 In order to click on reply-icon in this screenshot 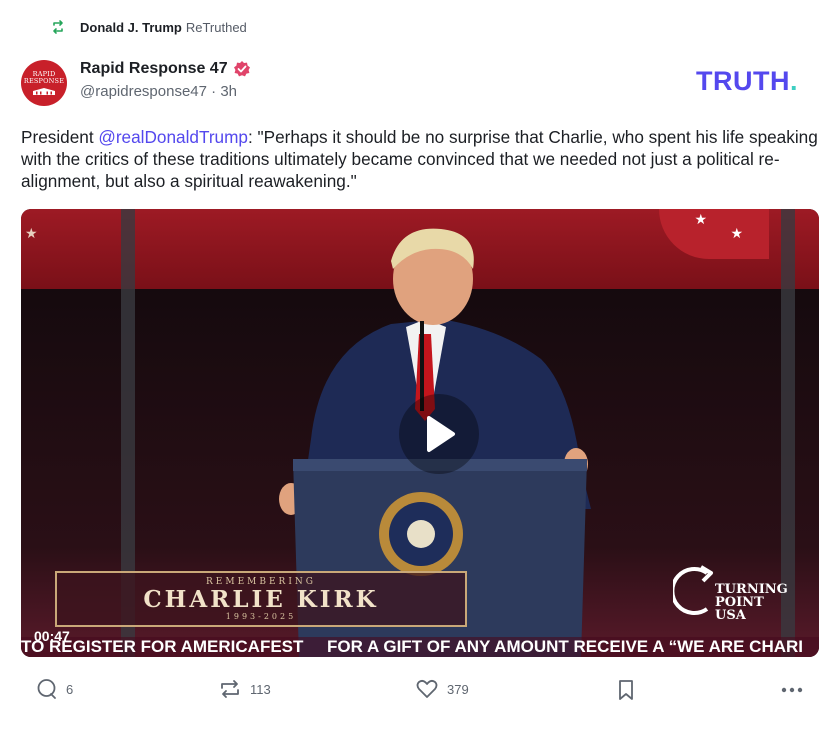, I will do `click(46, 689)`.